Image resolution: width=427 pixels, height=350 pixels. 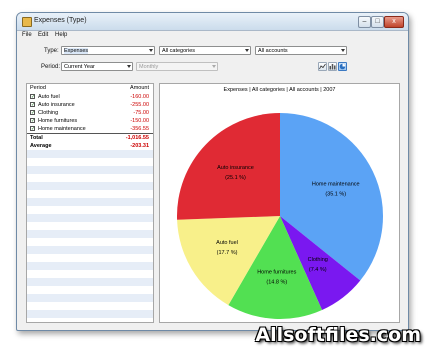 What do you see at coordinates (90, 138) in the screenshot?
I see `total-row: Total -1,016.55` at bounding box center [90, 138].